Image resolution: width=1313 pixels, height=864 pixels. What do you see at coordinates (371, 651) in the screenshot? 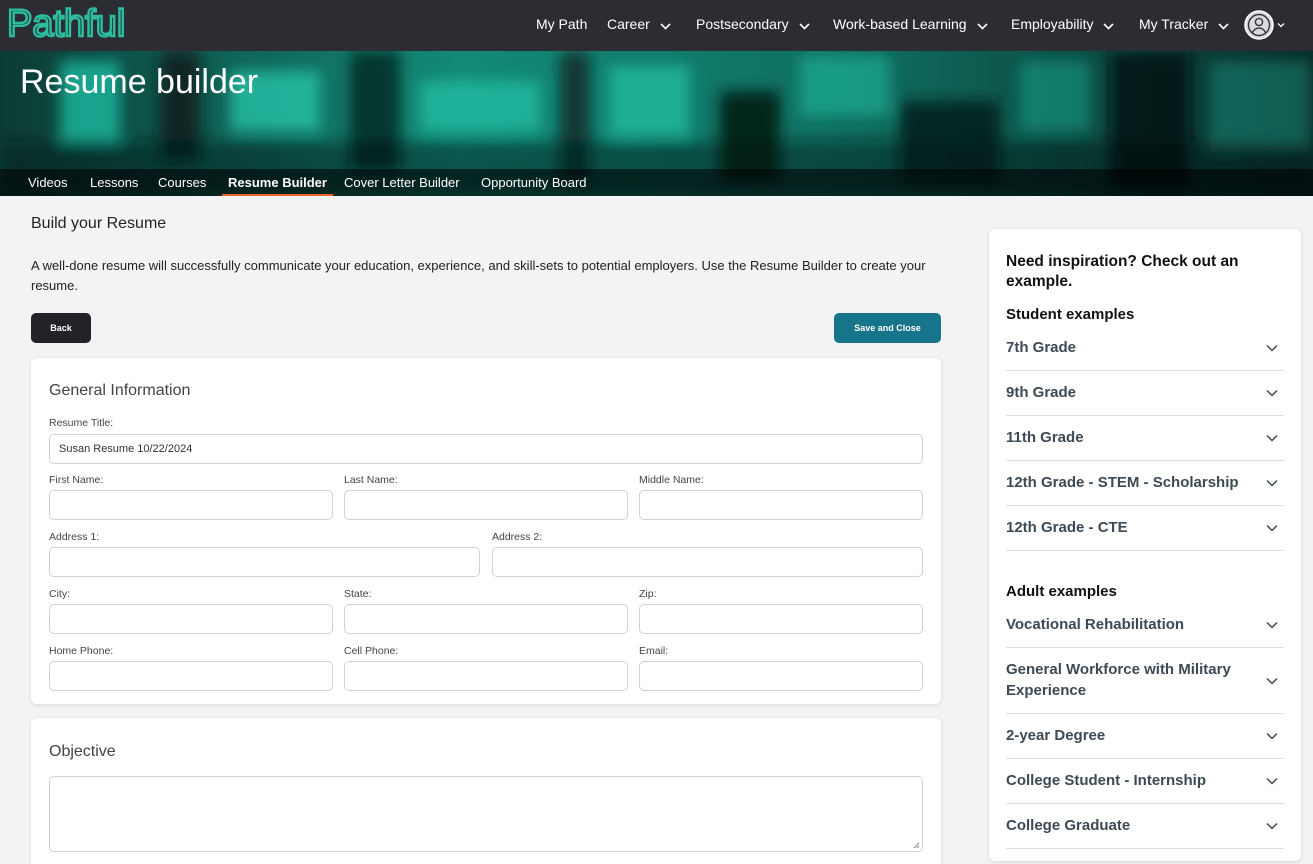
I see `cell-phone-label: Cell Phone:` at bounding box center [371, 651].